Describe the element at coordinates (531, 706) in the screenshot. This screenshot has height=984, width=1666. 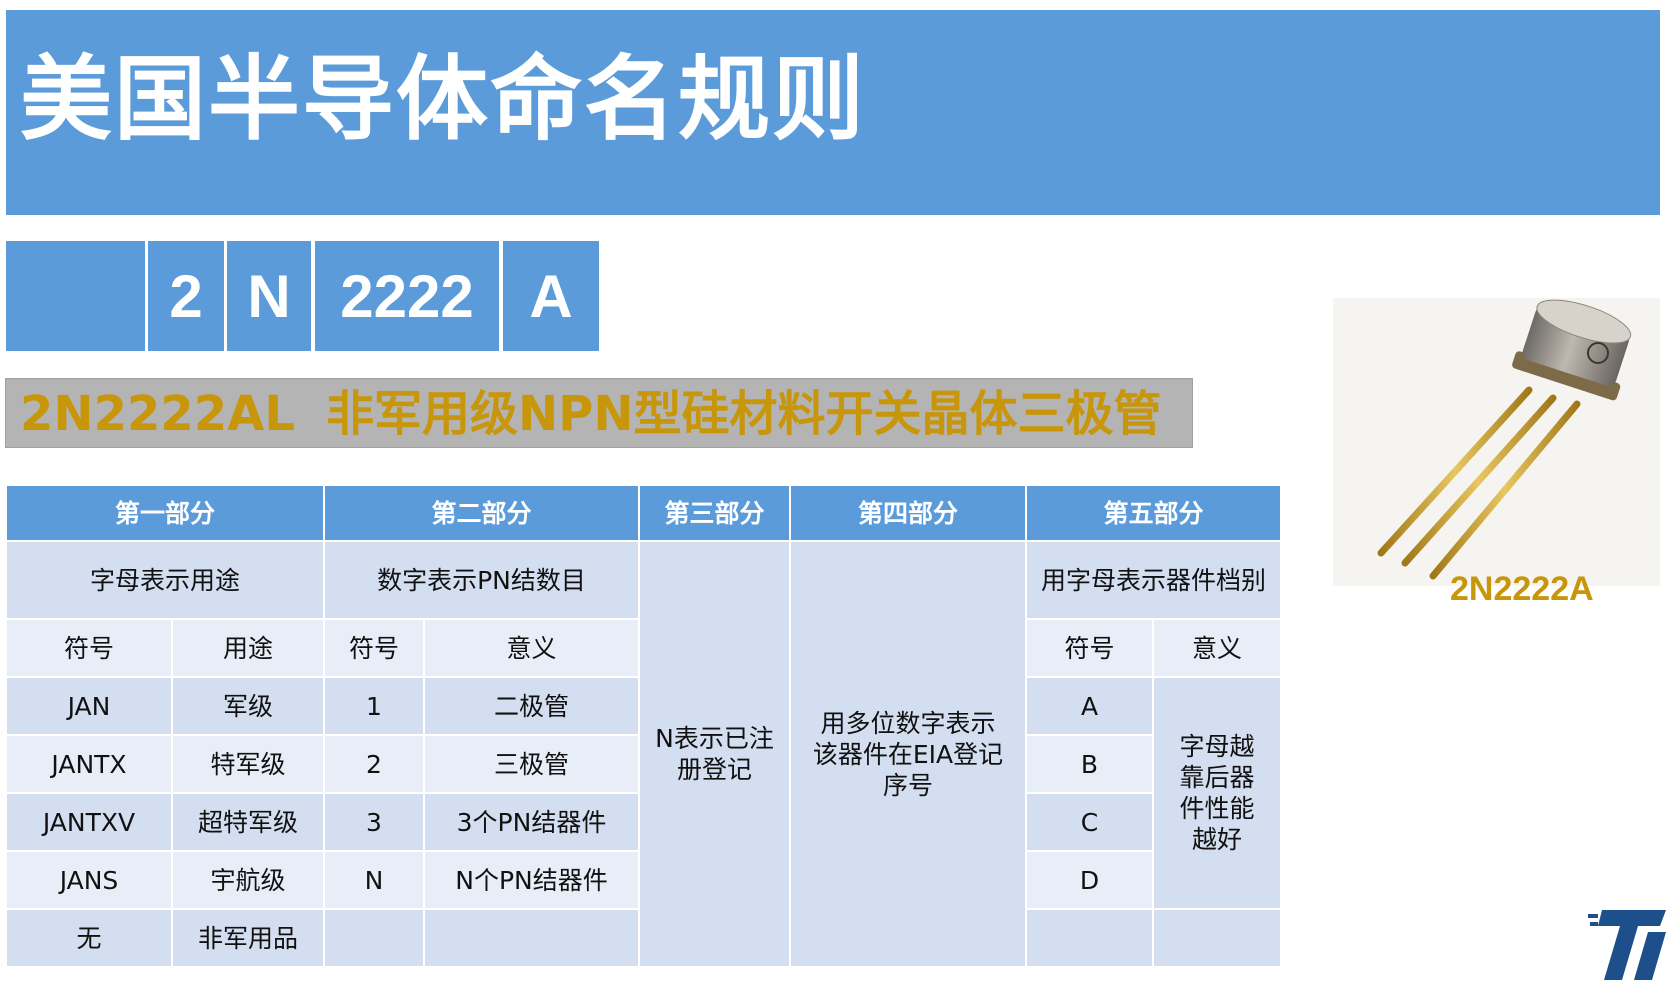
I see `table-cell: 二极管` at that location.